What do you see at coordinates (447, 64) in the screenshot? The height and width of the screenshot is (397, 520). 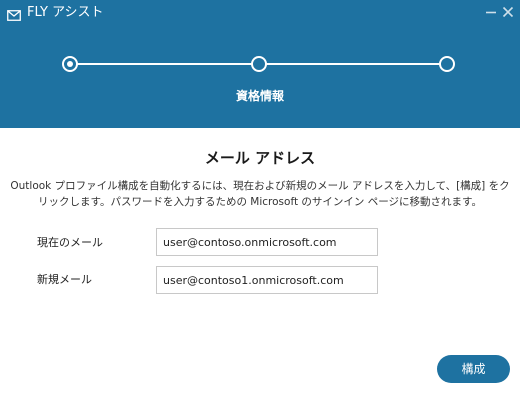 I see `step-3-indicator` at bounding box center [447, 64].